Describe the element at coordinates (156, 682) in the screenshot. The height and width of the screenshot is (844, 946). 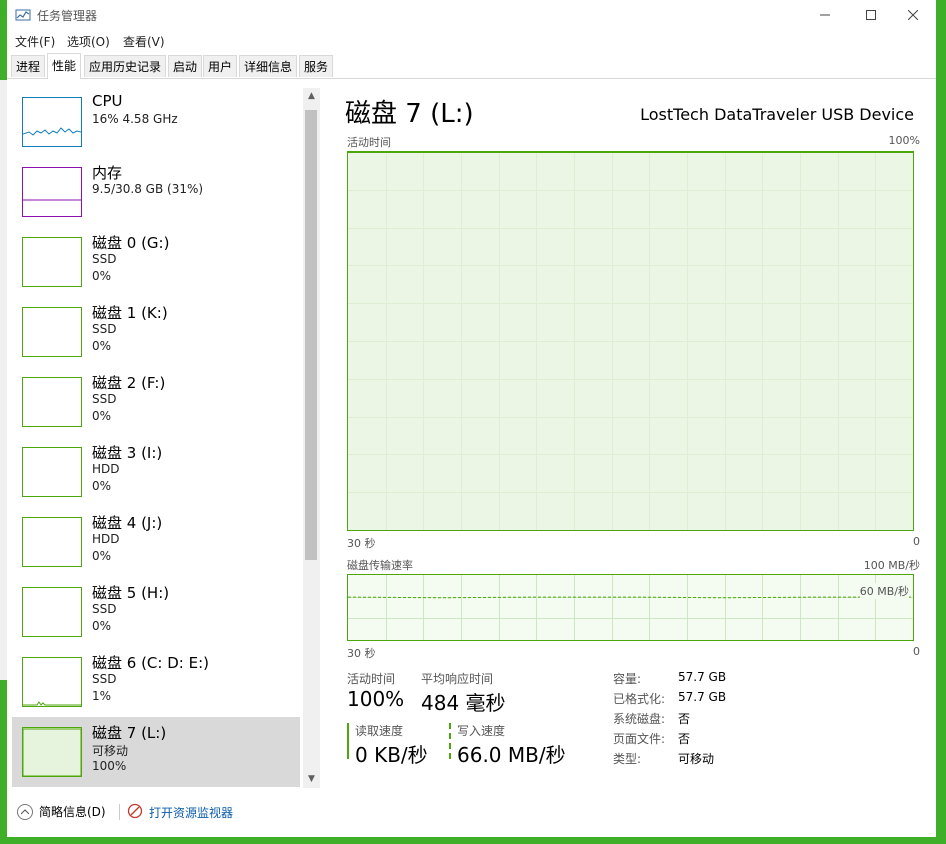
I see `sidebar-item-disk: 磁盘 6 (C: D: E:) SSD 1%` at that location.